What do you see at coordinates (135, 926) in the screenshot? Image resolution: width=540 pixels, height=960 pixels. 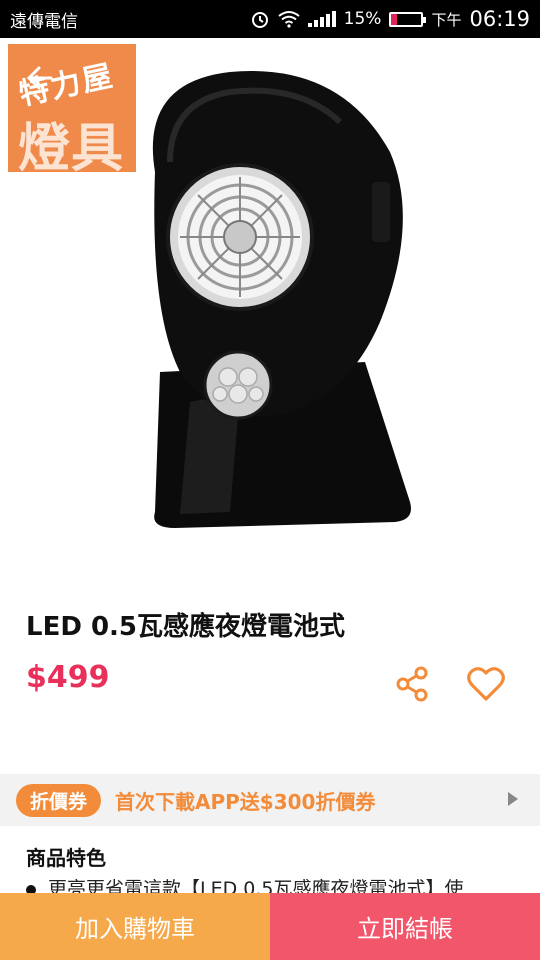 I see `add-to-cart-button: 加入購物車` at bounding box center [135, 926].